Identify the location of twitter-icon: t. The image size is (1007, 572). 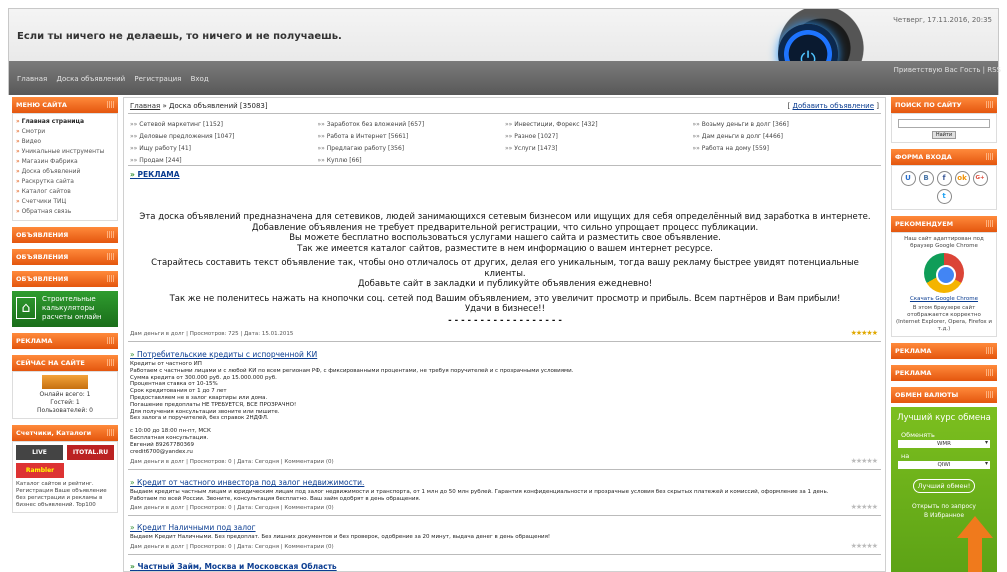
(944, 196).